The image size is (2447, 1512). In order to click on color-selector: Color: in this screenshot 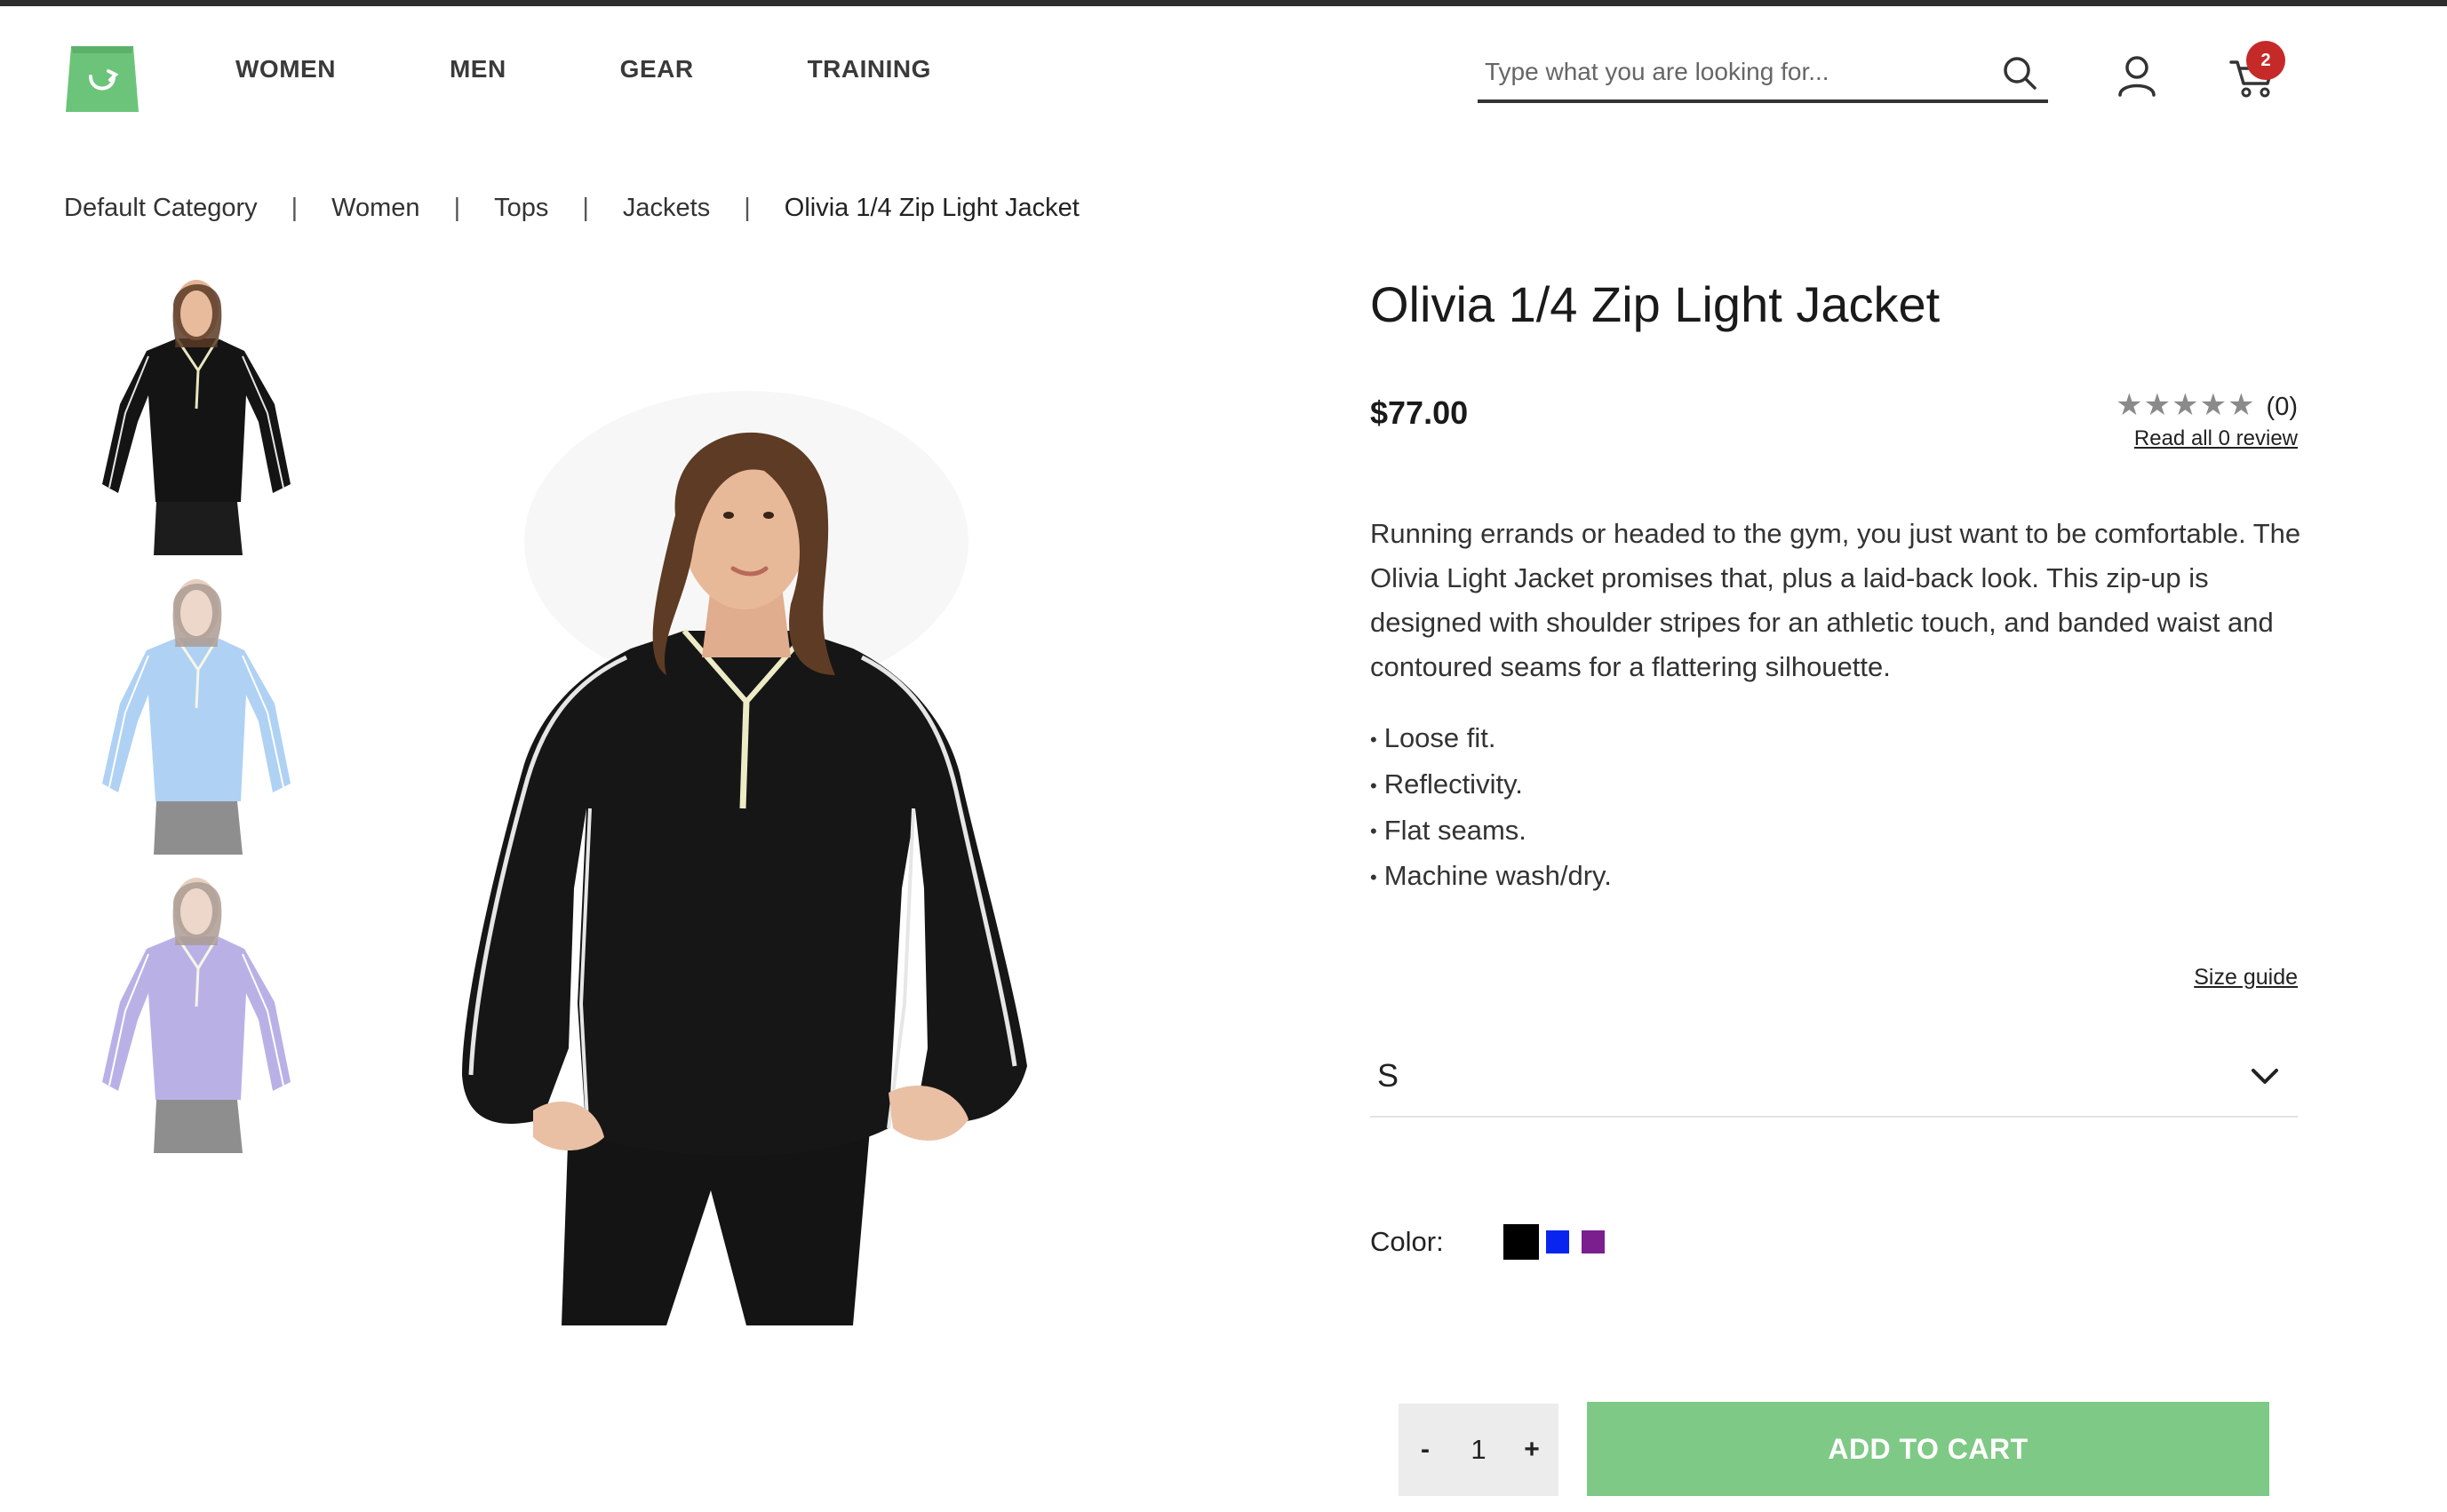, I will do `click(1494, 1242)`.